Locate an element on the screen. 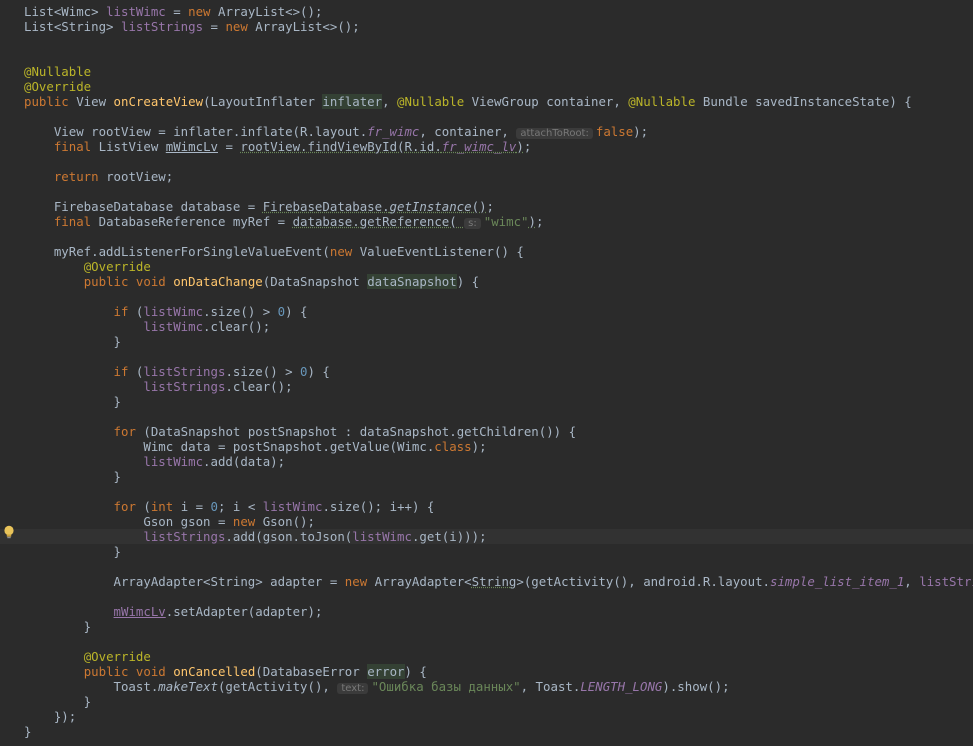 Image resolution: width=973 pixels, height=746 pixels. code-line: @Nullable is located at coordinates (58, 71).